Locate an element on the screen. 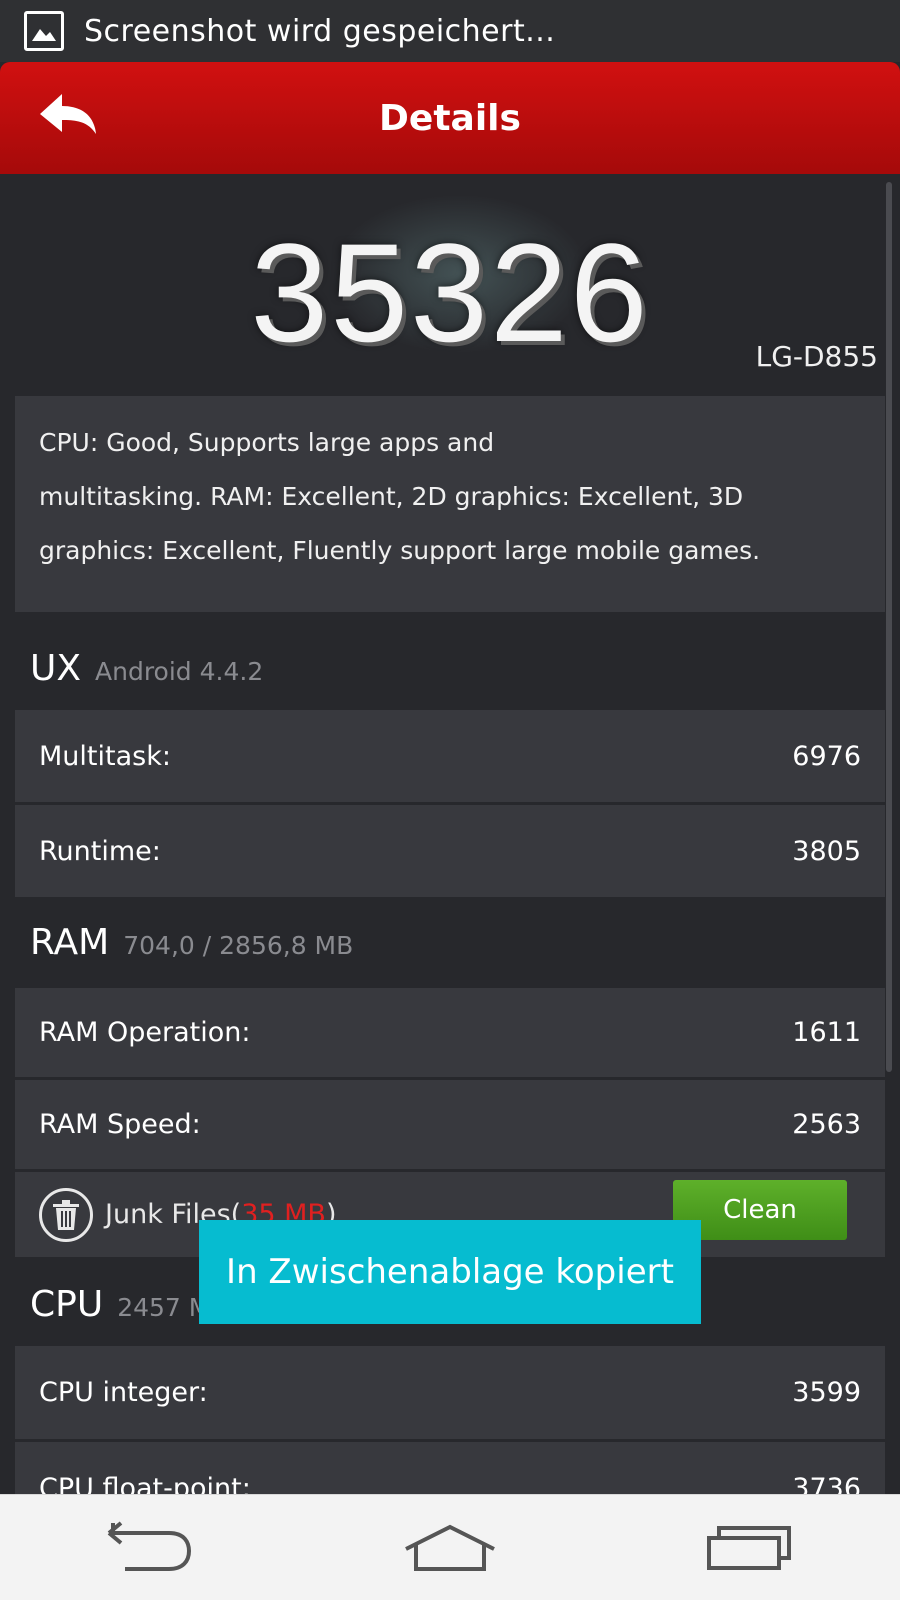 This screenshot has width=900, height=1600. row-value: 1611 is located at coordinates (826, 1032).